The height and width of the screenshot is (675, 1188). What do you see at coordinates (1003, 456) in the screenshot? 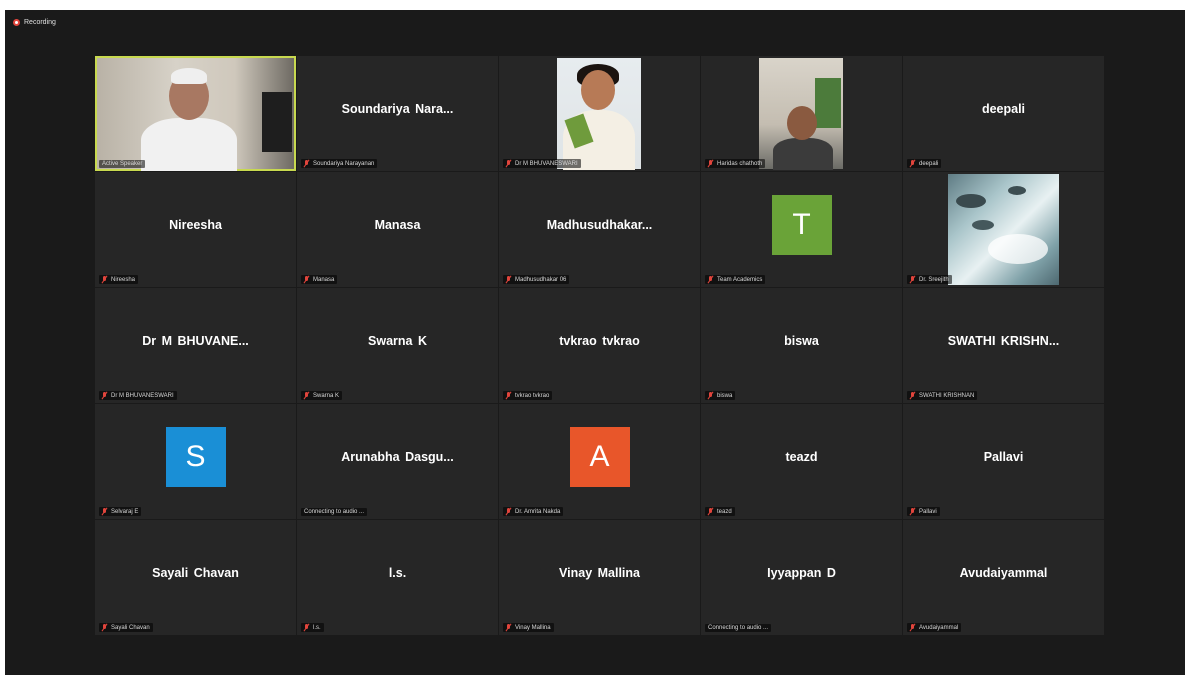
I see `participant-display-name: Pallavi` at bounding box center [1003, 456].